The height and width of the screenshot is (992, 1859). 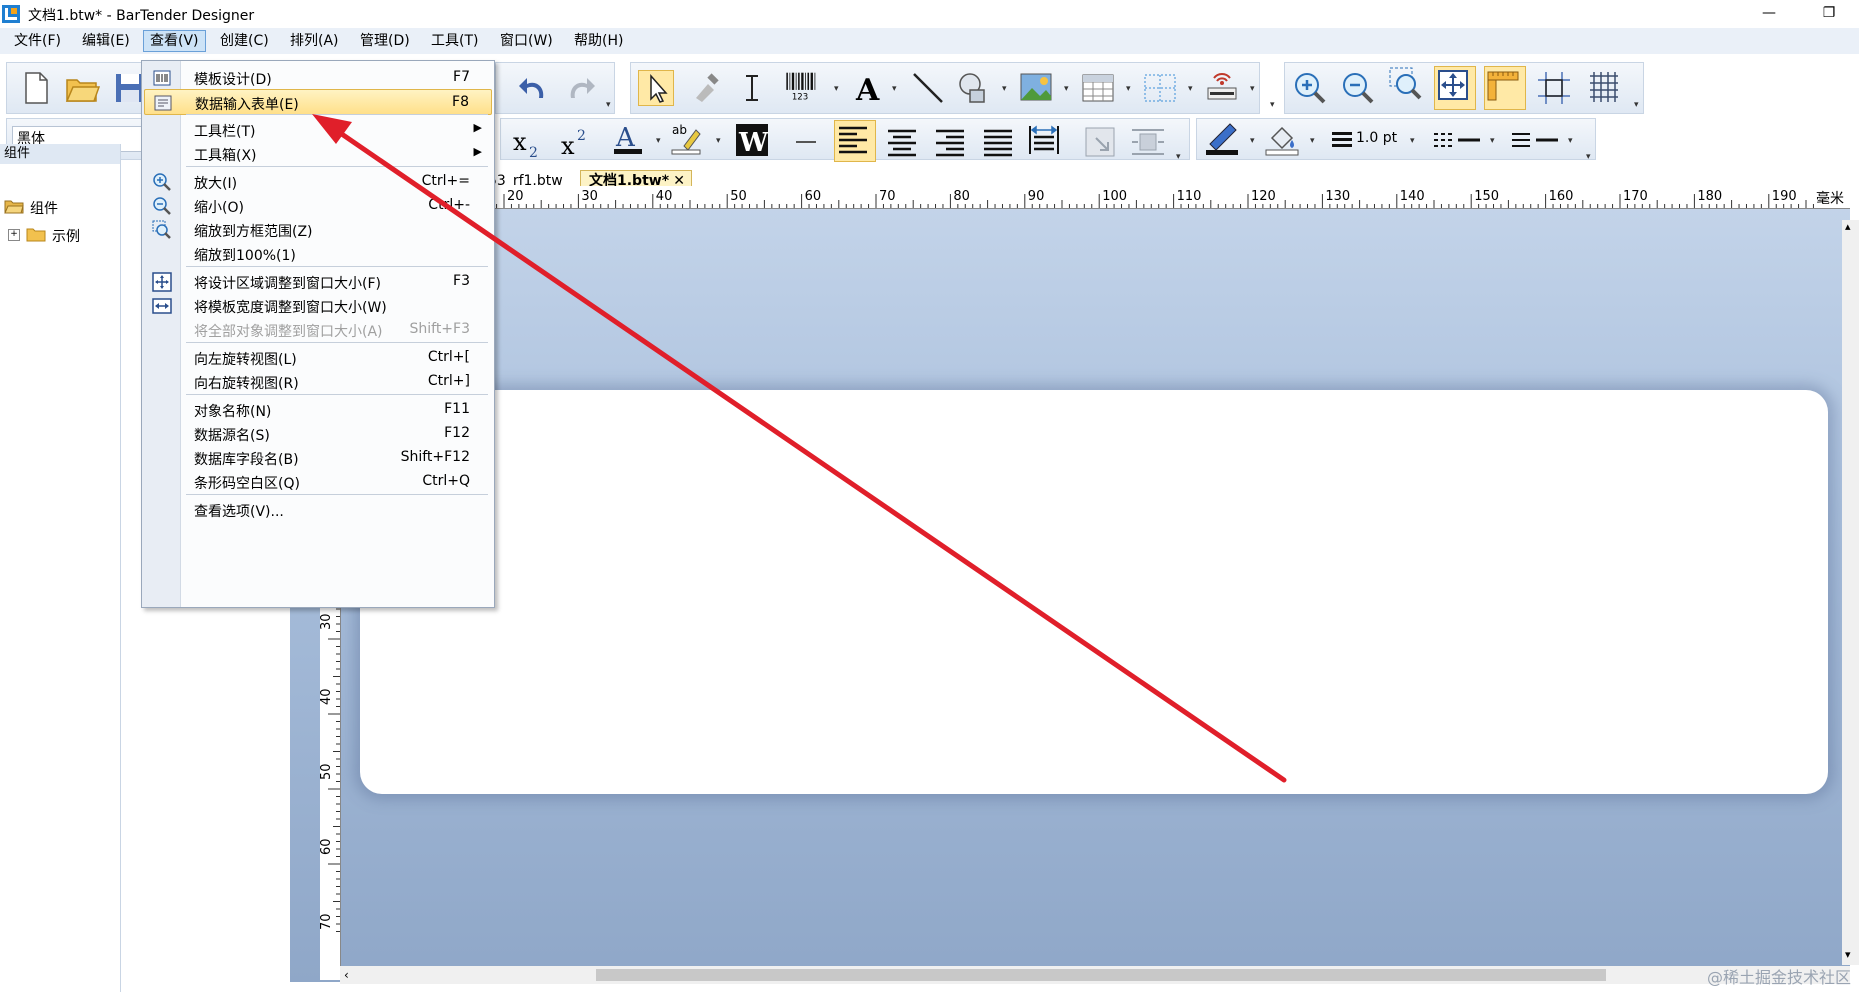 I want to click on view-menu-item: 将设计区域调整到窗口大小(F) F3, so click(x=318, y=282).